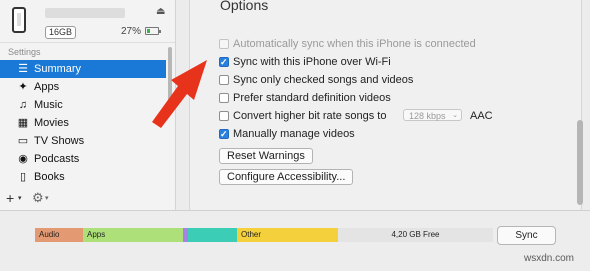  I want to click on sidebar-item-label: TV Shows, so click(59, 141).